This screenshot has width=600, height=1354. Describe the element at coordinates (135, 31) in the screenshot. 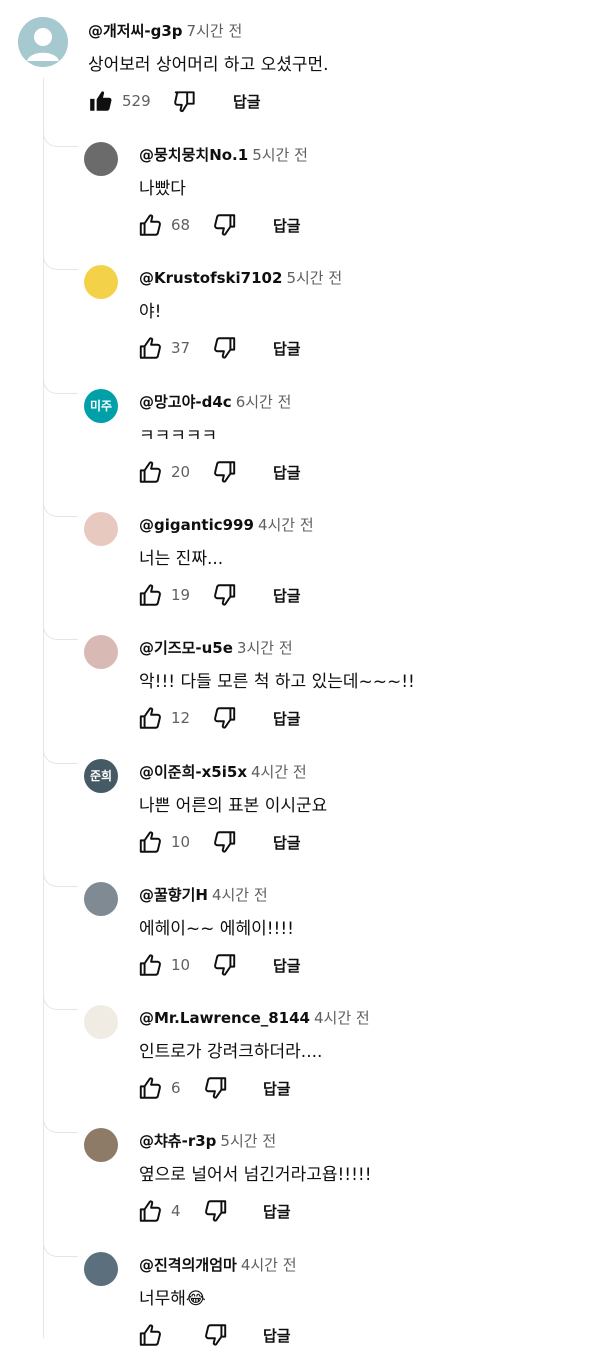

I see `author-name: @개저씨-g3p` at that location.